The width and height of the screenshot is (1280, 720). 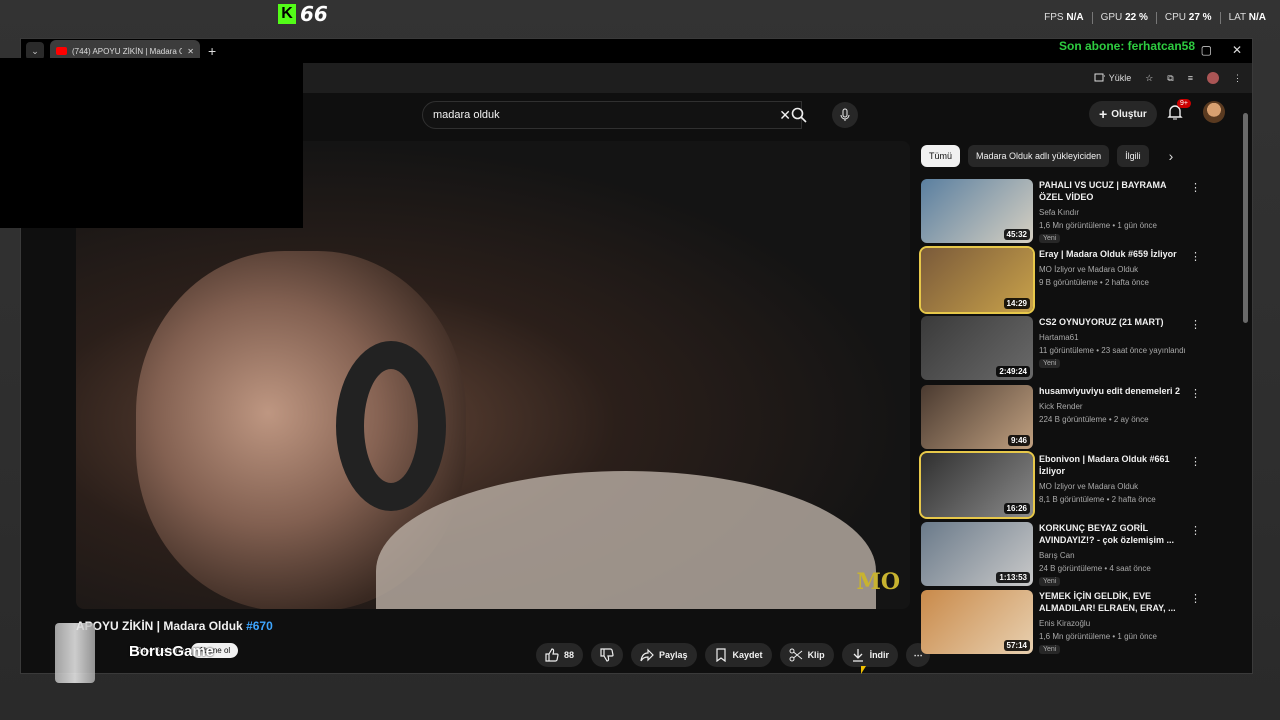 What do you see at coordinates (1113, 337) in the screenshot?
I see `channel-name: Hartama61` at bounding box center [1113, 337].